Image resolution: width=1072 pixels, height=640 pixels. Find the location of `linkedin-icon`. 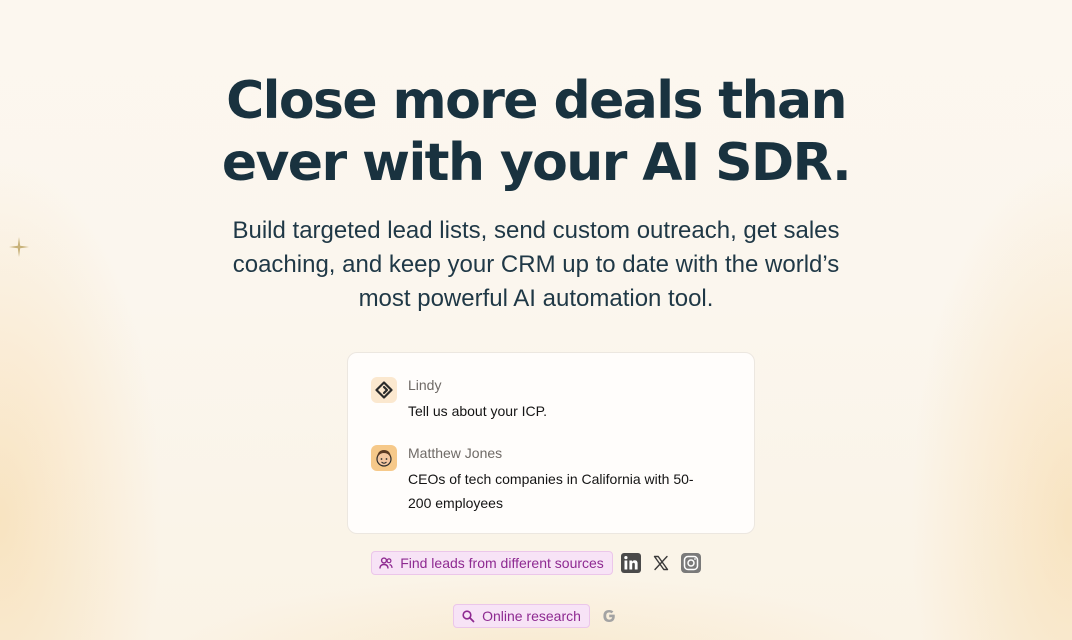

linkedin-icon is located at coordinates (630, 563).